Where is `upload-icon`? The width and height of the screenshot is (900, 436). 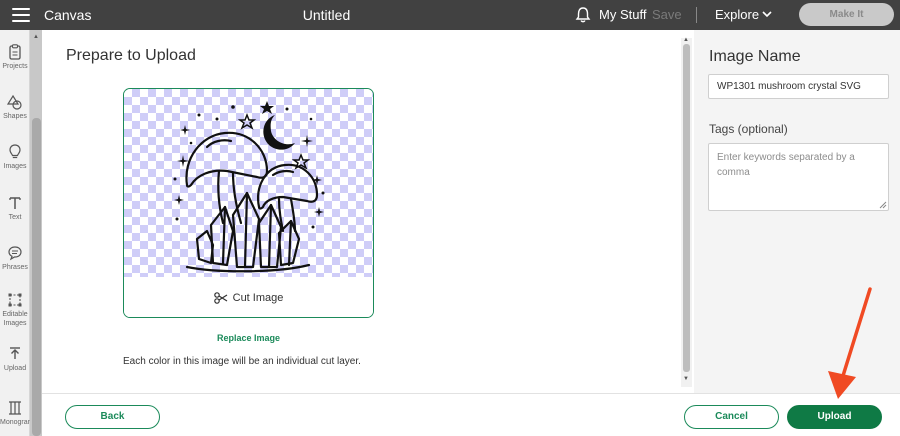
upload-icon is located at coordinates (15, 353).